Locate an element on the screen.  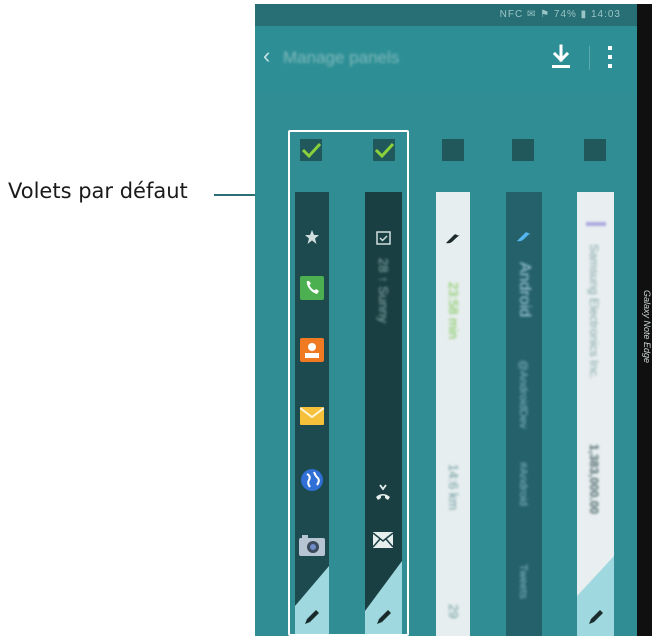
strip-text: #Android is located at coordinates (523, 484).